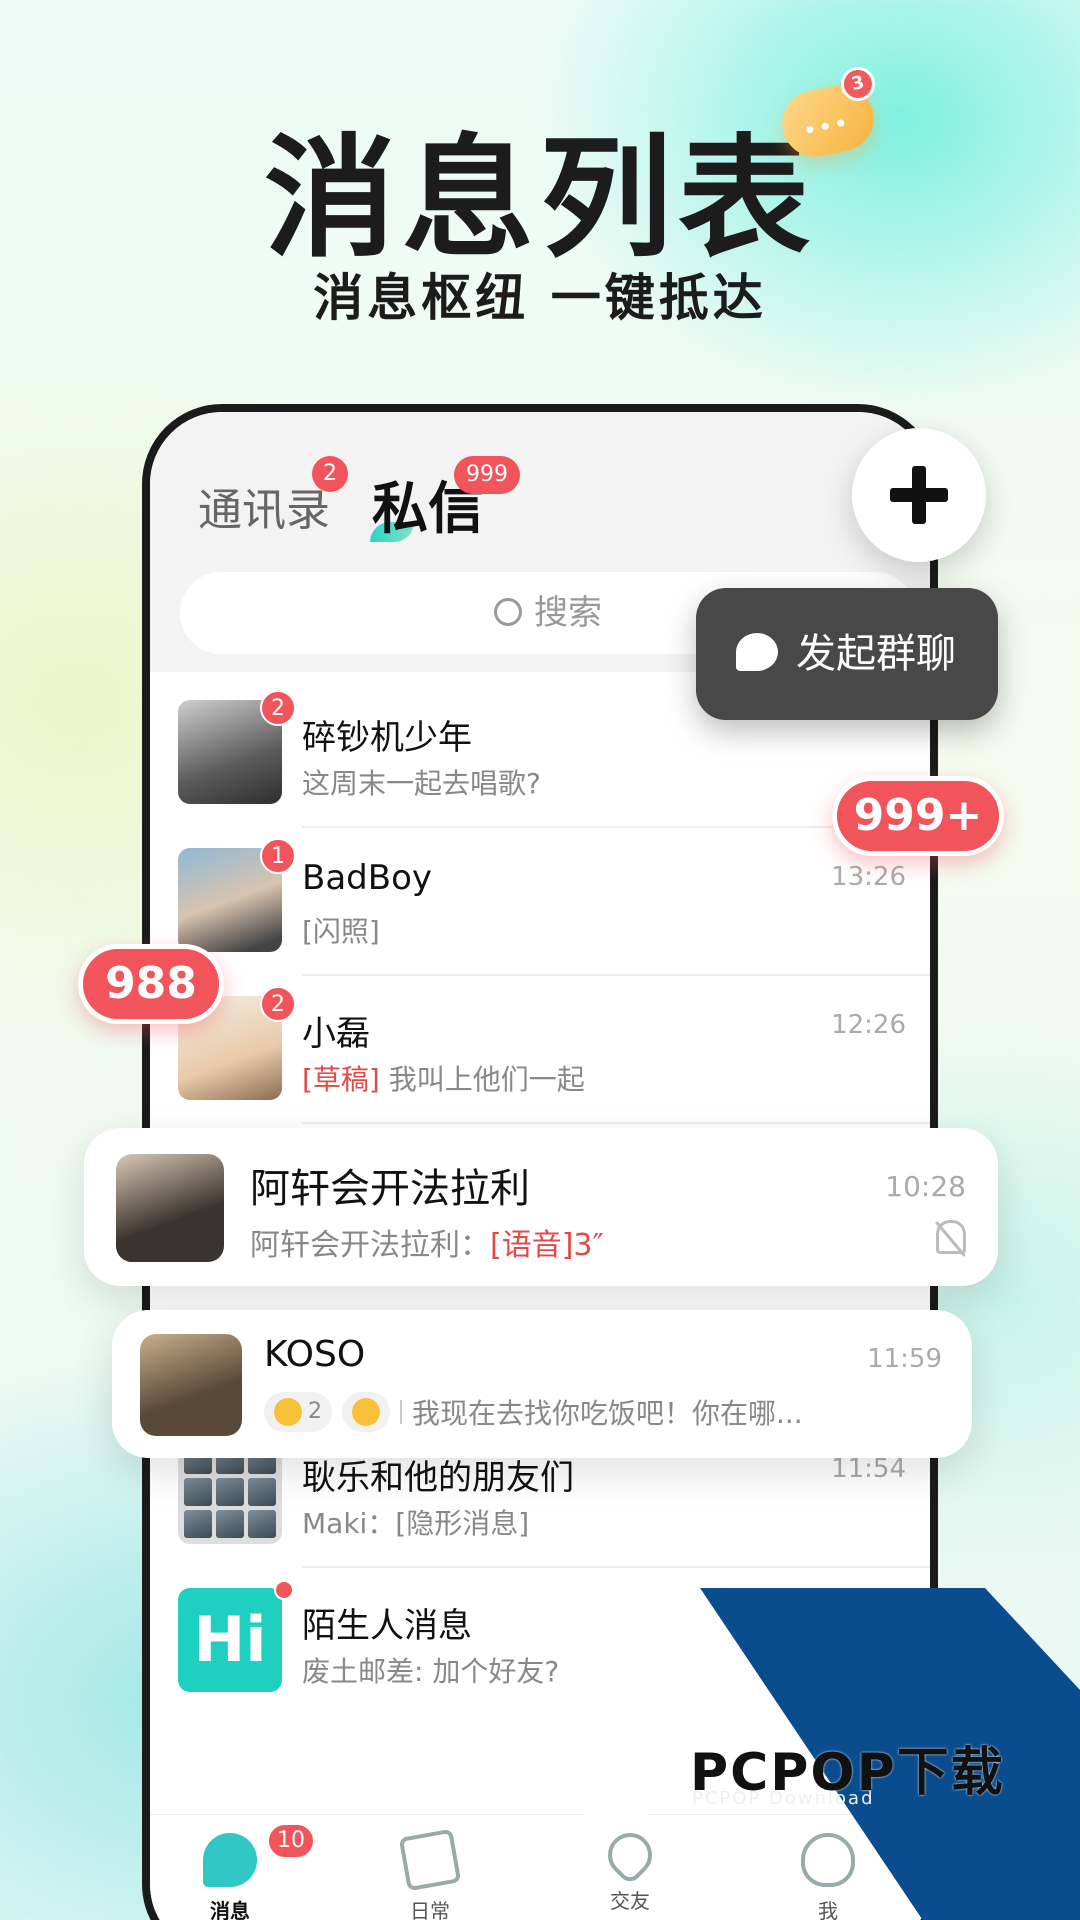 This screenshot has height=1920, width=1080. Describe the element at coordinates (341, 931) in the screenshot. I see `conversation-preview: [闪照]` at that location.